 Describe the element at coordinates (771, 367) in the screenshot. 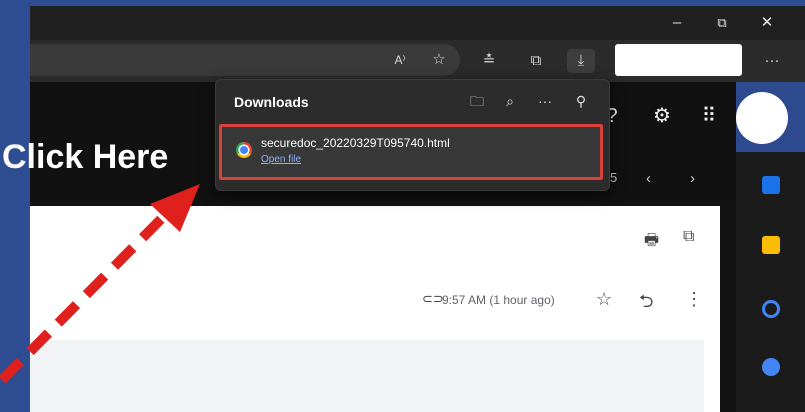

I see `contacts-icon` at that location.